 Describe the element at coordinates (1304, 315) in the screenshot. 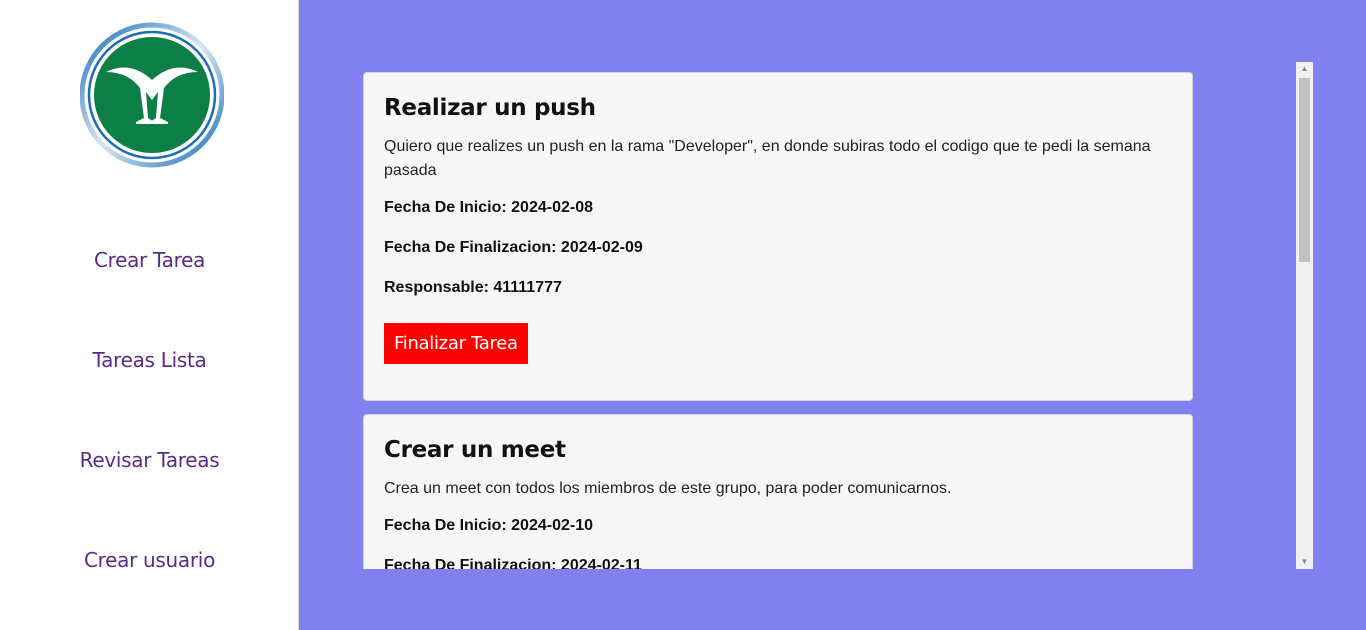

I see `scrollbar: ▲ ▼` at that location.